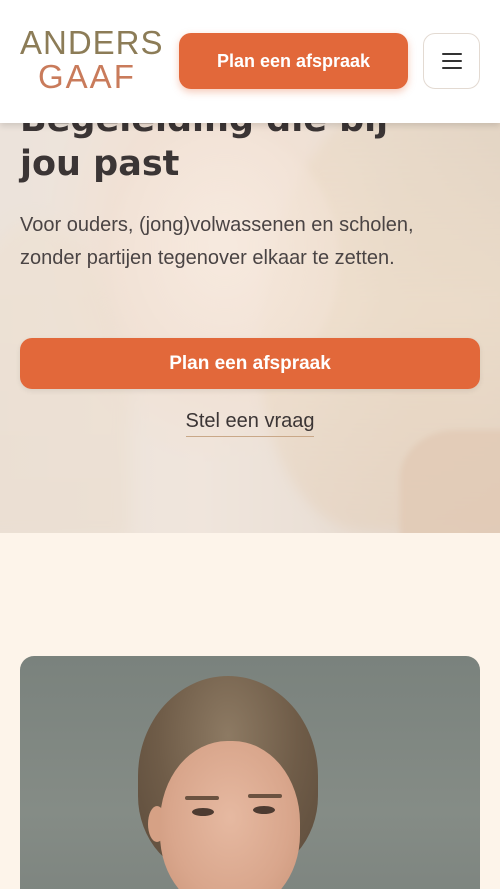 Image resolution: width=500 pixels, height=889 pixels. I want to click on ask-question-link-wrapper: Stel een vraag, so click(250, 423).